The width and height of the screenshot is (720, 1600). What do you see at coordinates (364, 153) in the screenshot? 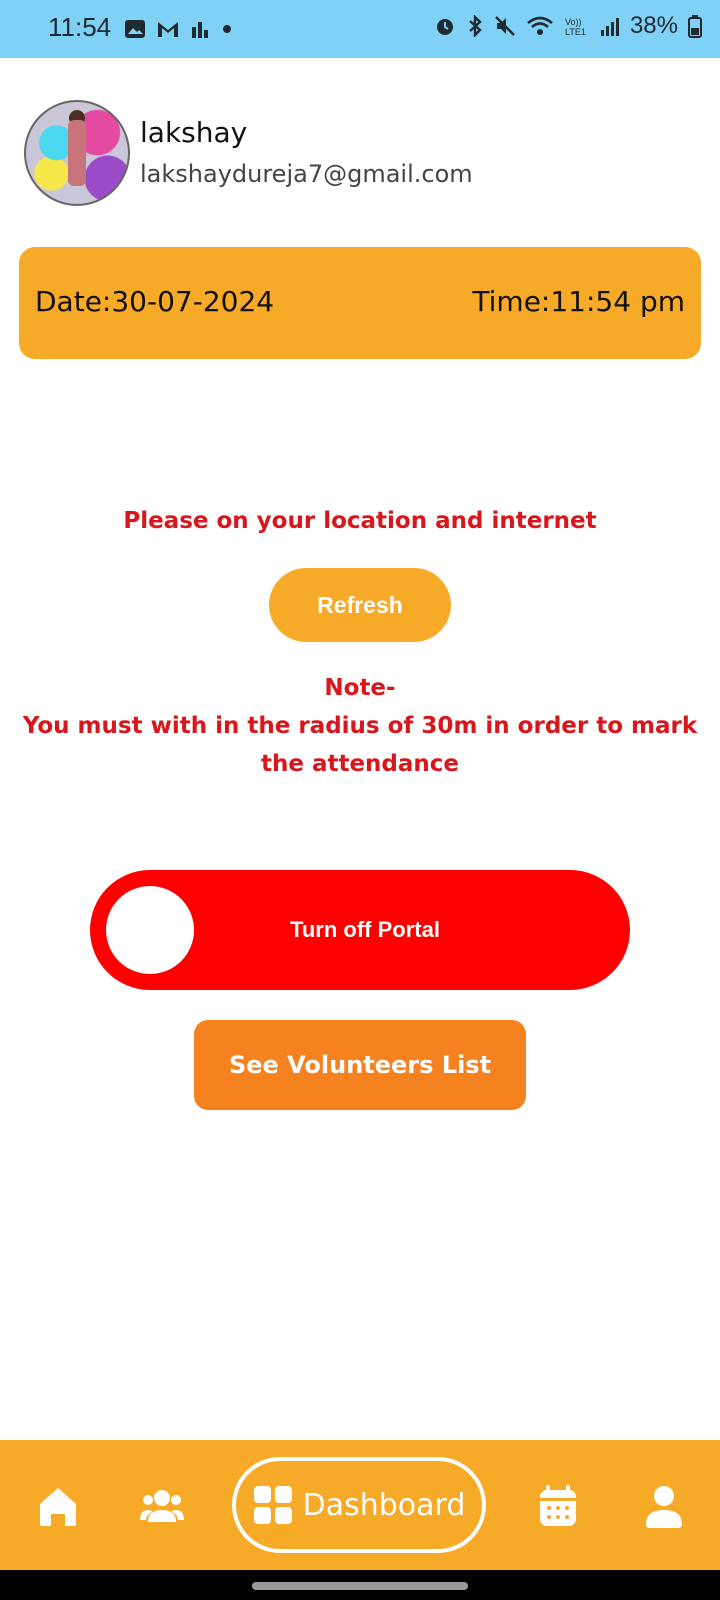
I see `profile-header: lakshay lakshaydureja7@gmail.com` at bounding box center [364, 153].